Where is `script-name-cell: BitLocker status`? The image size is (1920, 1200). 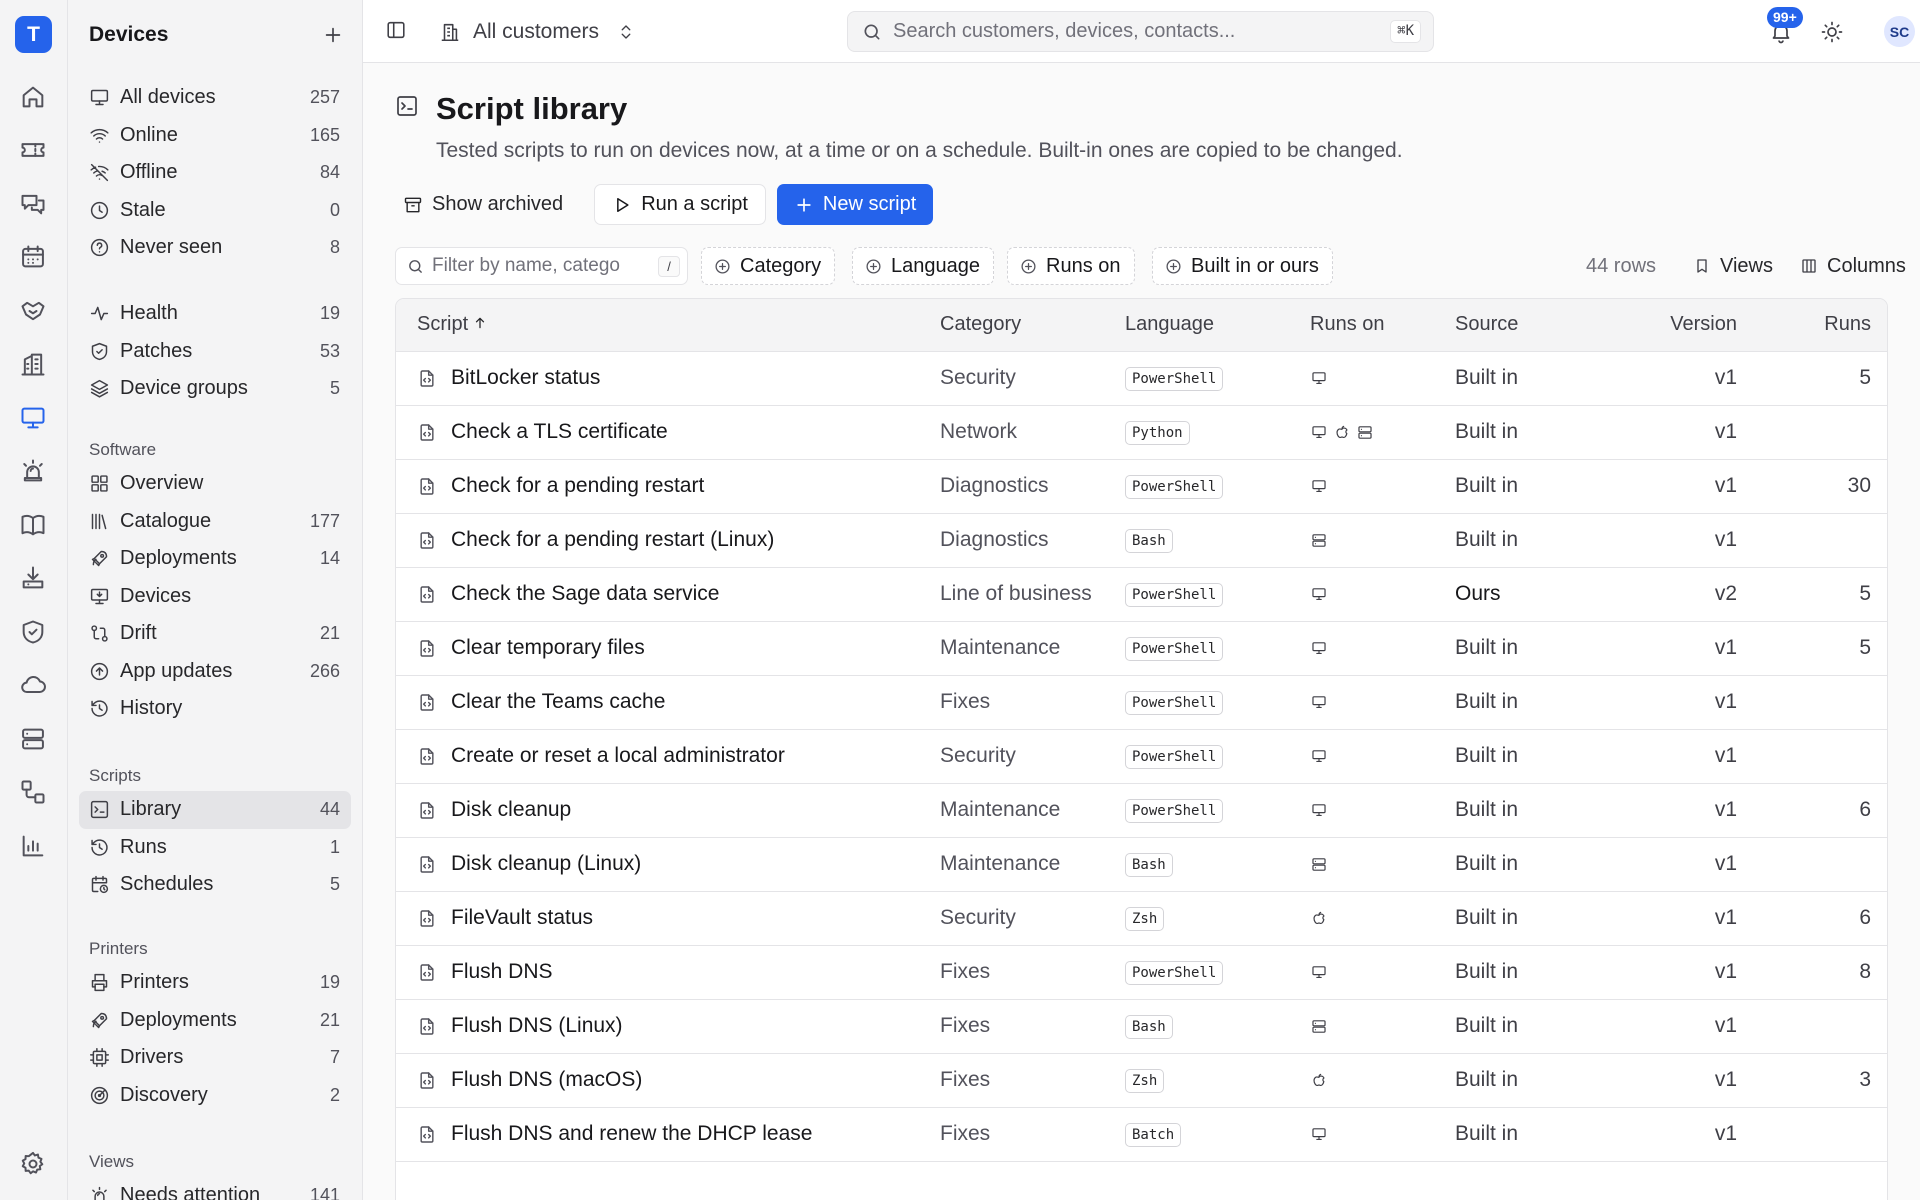 script-name-cell: BitLocker status is located at coordinates (668, 378).